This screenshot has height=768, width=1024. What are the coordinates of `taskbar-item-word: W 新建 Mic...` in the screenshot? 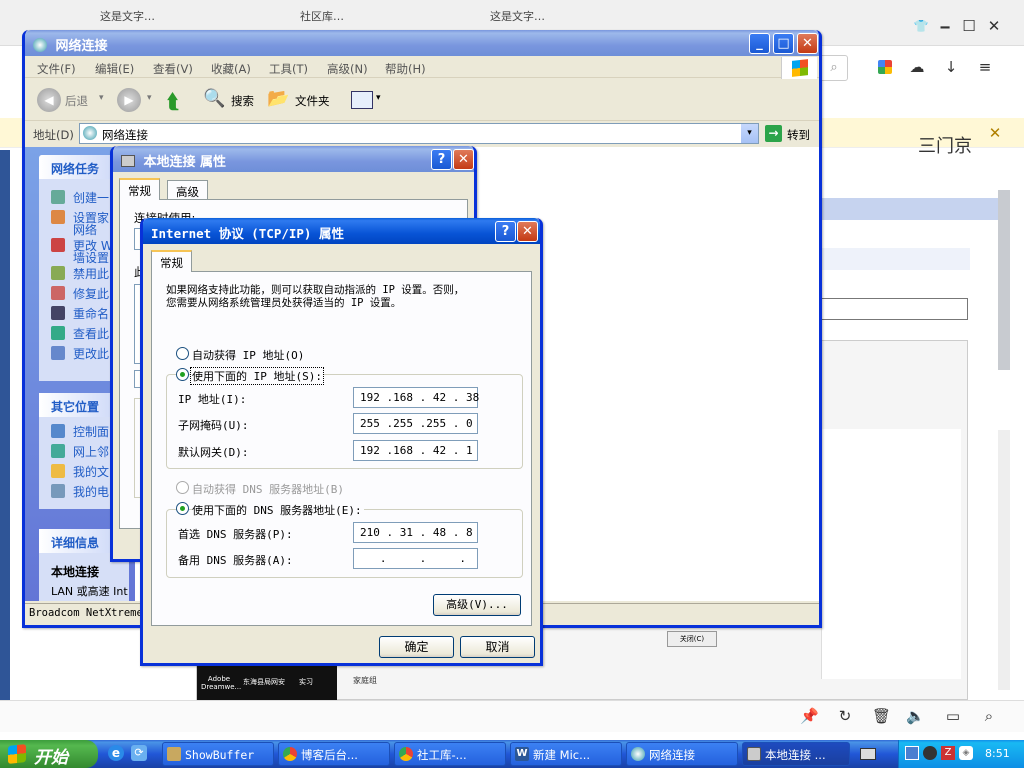 It's located at (566, 754).